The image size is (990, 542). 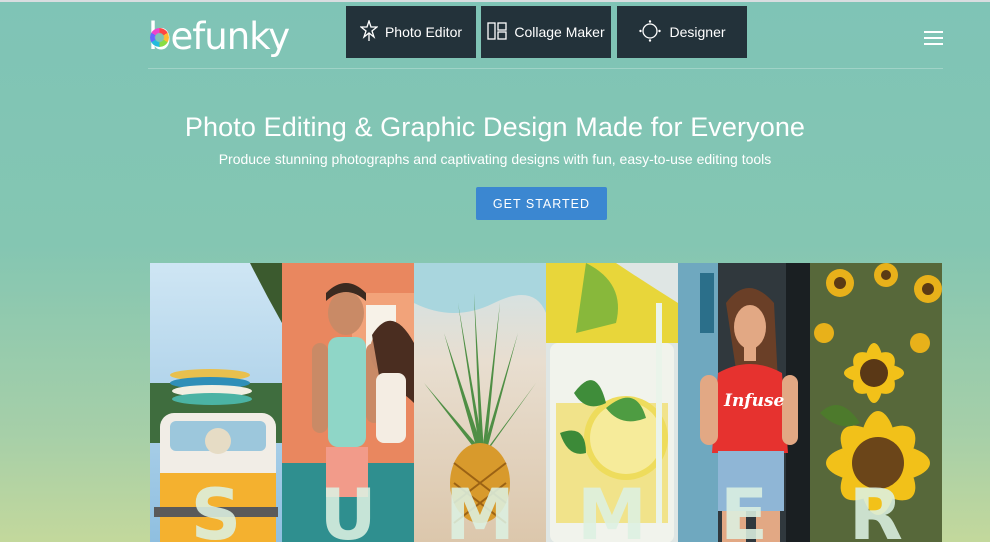 What do you see at coordinates (480, 508) in the screenshot?
I see `panel-letter-m: M` at bounding box center [480, 508].